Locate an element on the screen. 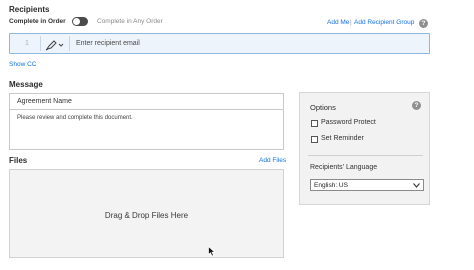 The image size is (474, 270). password-protect-label: Password Protect is located at coordinates (348, 122).